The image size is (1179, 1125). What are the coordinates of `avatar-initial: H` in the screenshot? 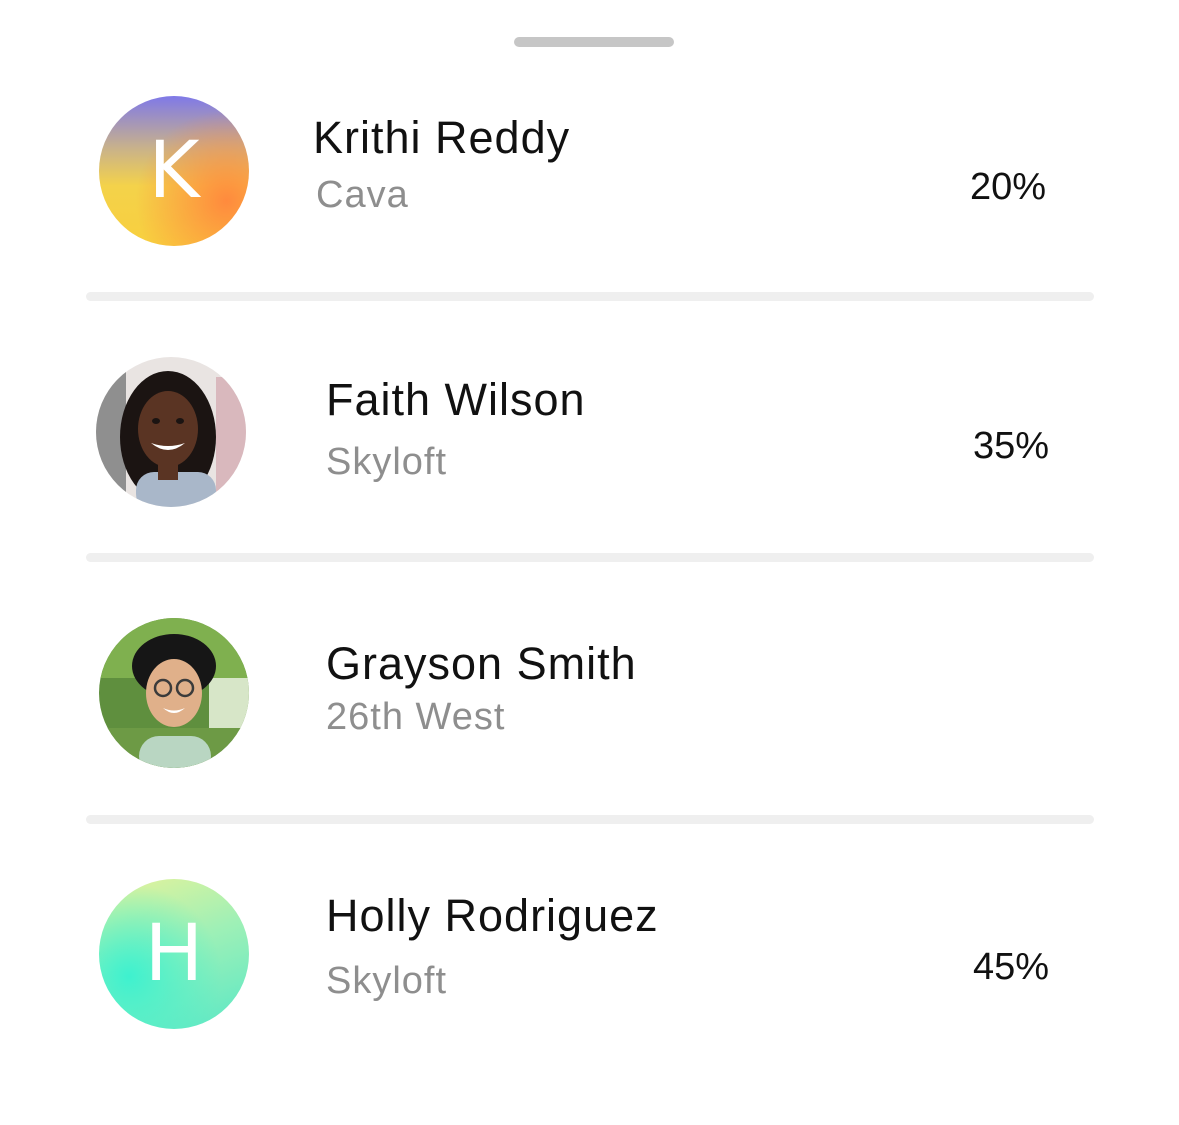 It's located at (174, 954).